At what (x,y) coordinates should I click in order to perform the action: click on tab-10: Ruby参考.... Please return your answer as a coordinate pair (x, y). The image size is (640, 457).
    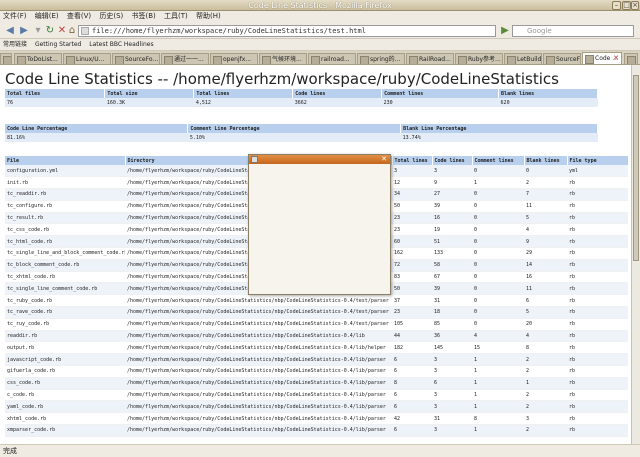
    Looking at the image, I should click on (479, 58).